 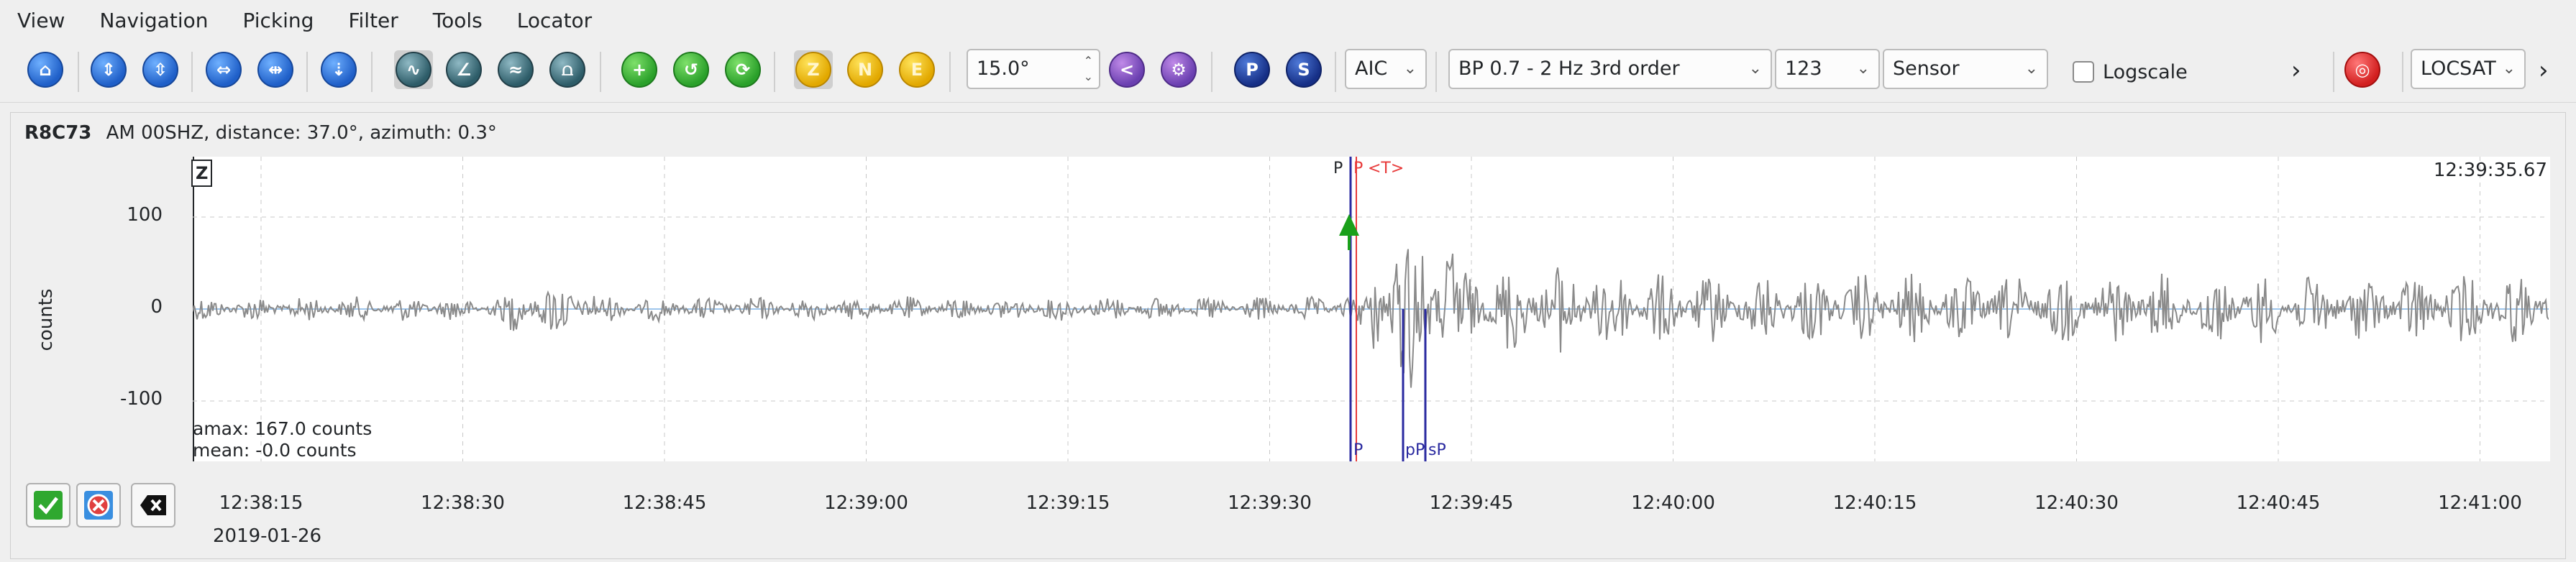 I want to click on accept-button, so click(x=48, y=505).